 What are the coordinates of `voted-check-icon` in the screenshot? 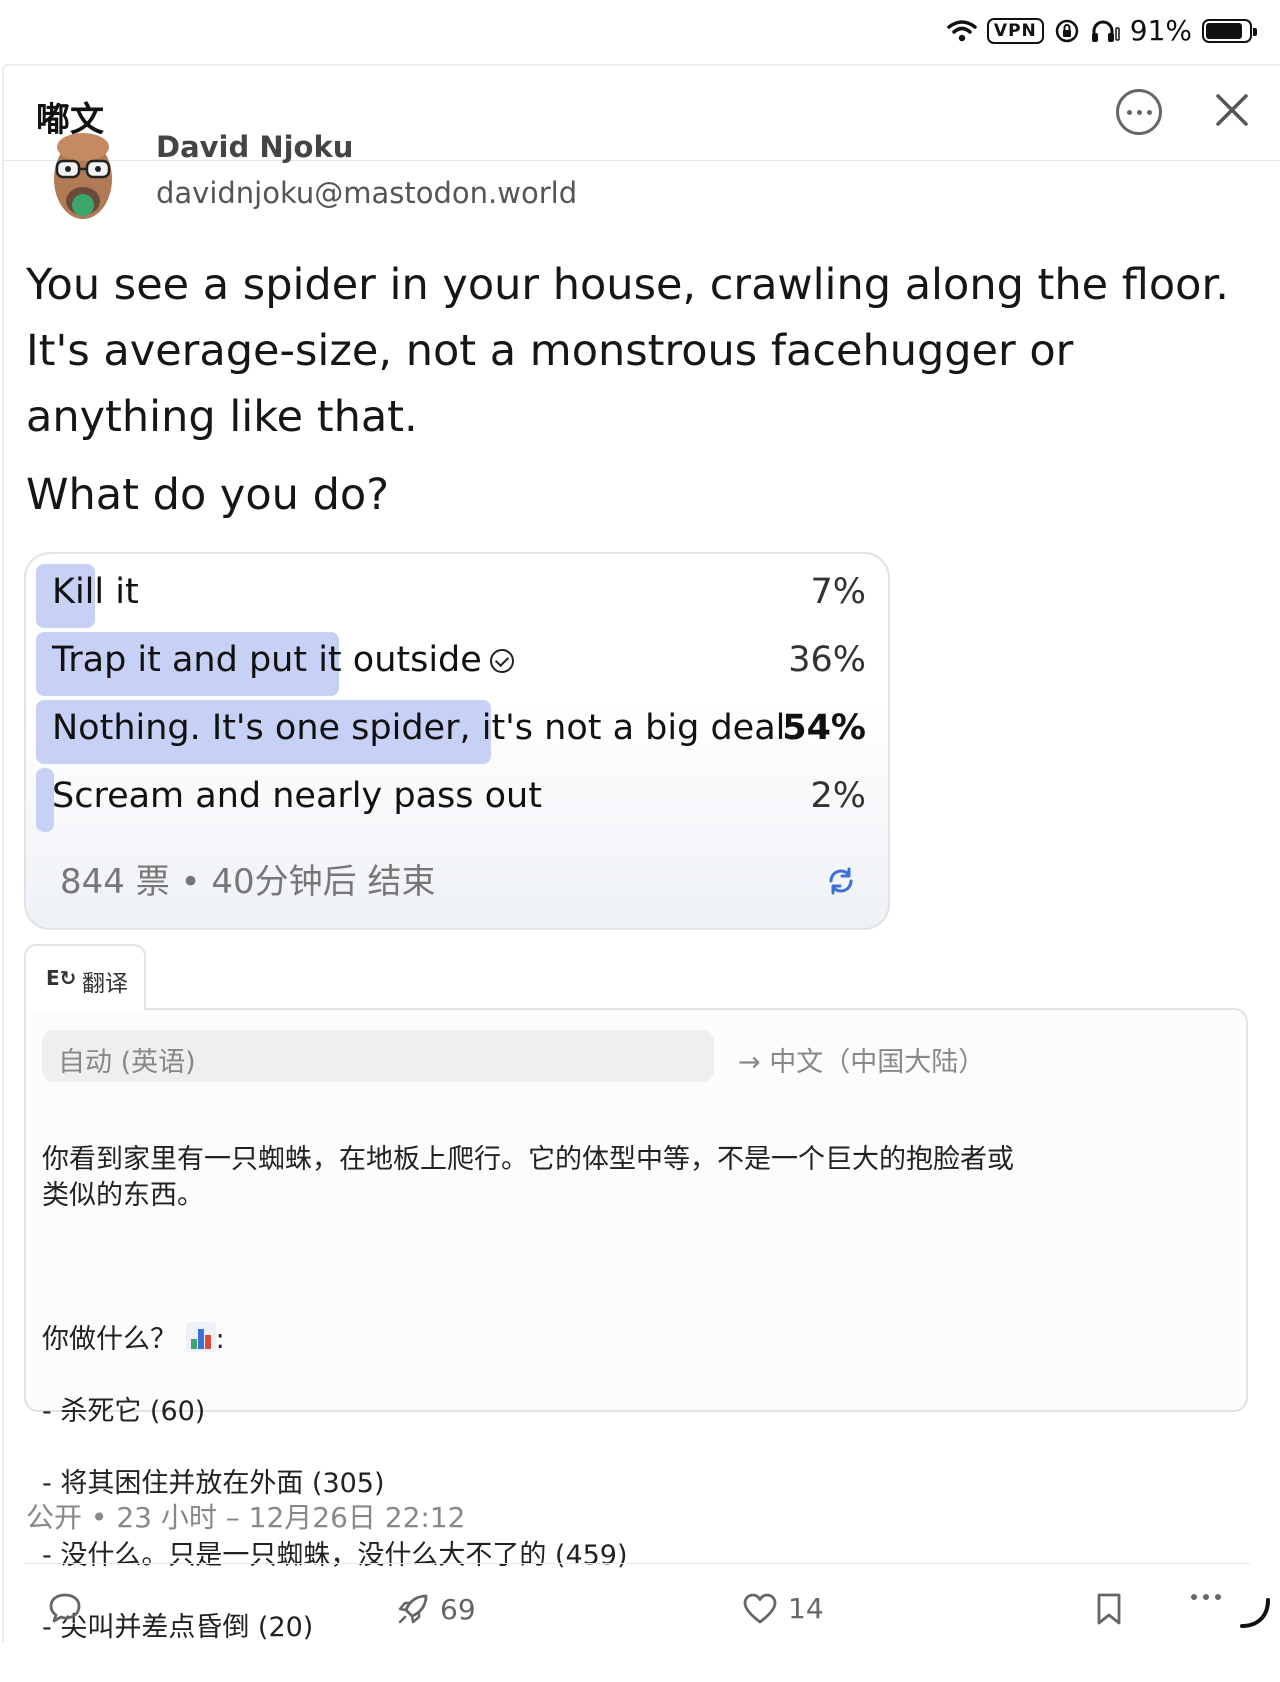 It's located at (501, 661).